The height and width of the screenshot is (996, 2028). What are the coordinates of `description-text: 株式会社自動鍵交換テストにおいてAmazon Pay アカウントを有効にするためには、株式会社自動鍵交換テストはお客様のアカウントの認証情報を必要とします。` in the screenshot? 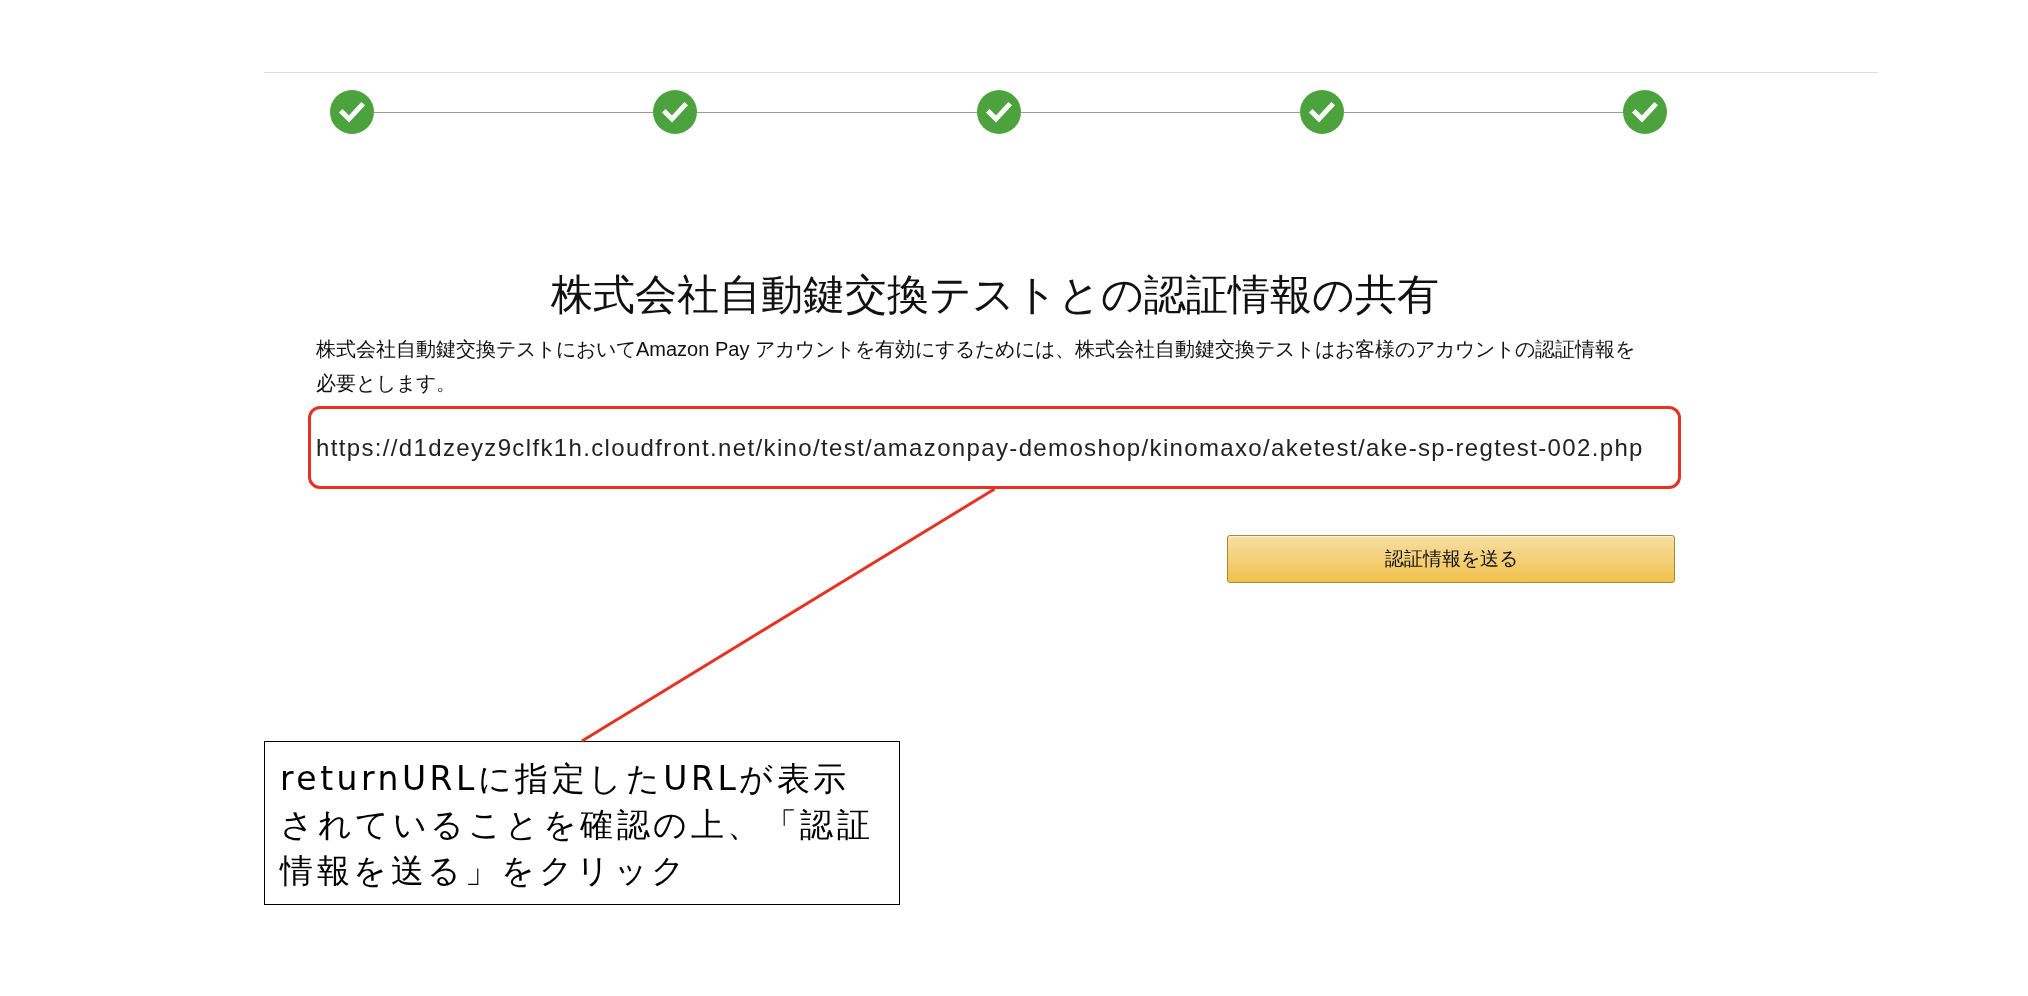 It's located at (976, 366).